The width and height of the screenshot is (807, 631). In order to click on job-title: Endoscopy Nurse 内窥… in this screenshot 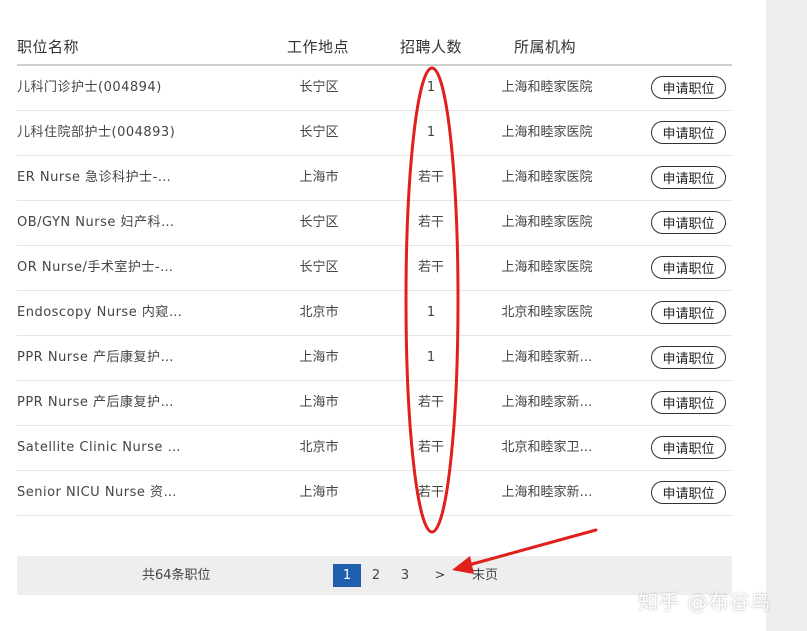, I will do `click(106, 313)`.